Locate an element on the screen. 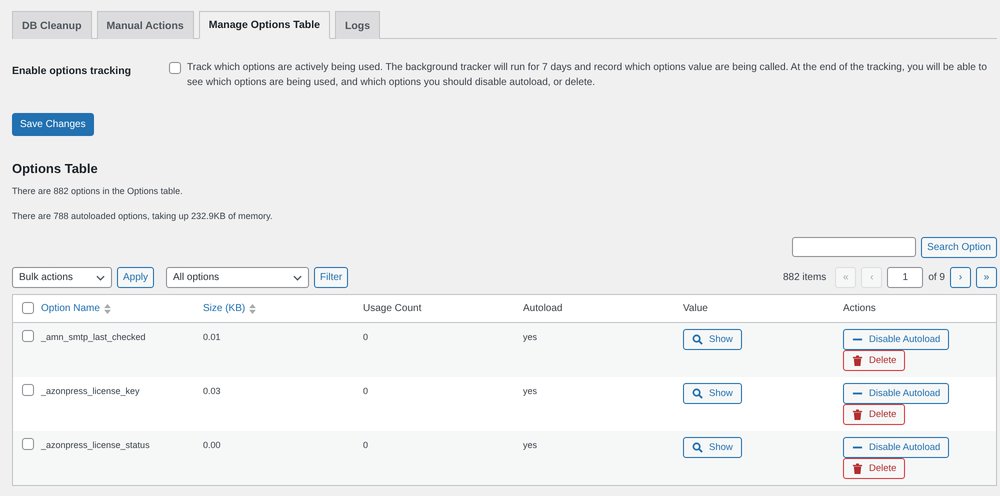 Image resolution: width=1000 pixels, height=496 pixels. filter-button: Filter is located at coordinates (331, 277).